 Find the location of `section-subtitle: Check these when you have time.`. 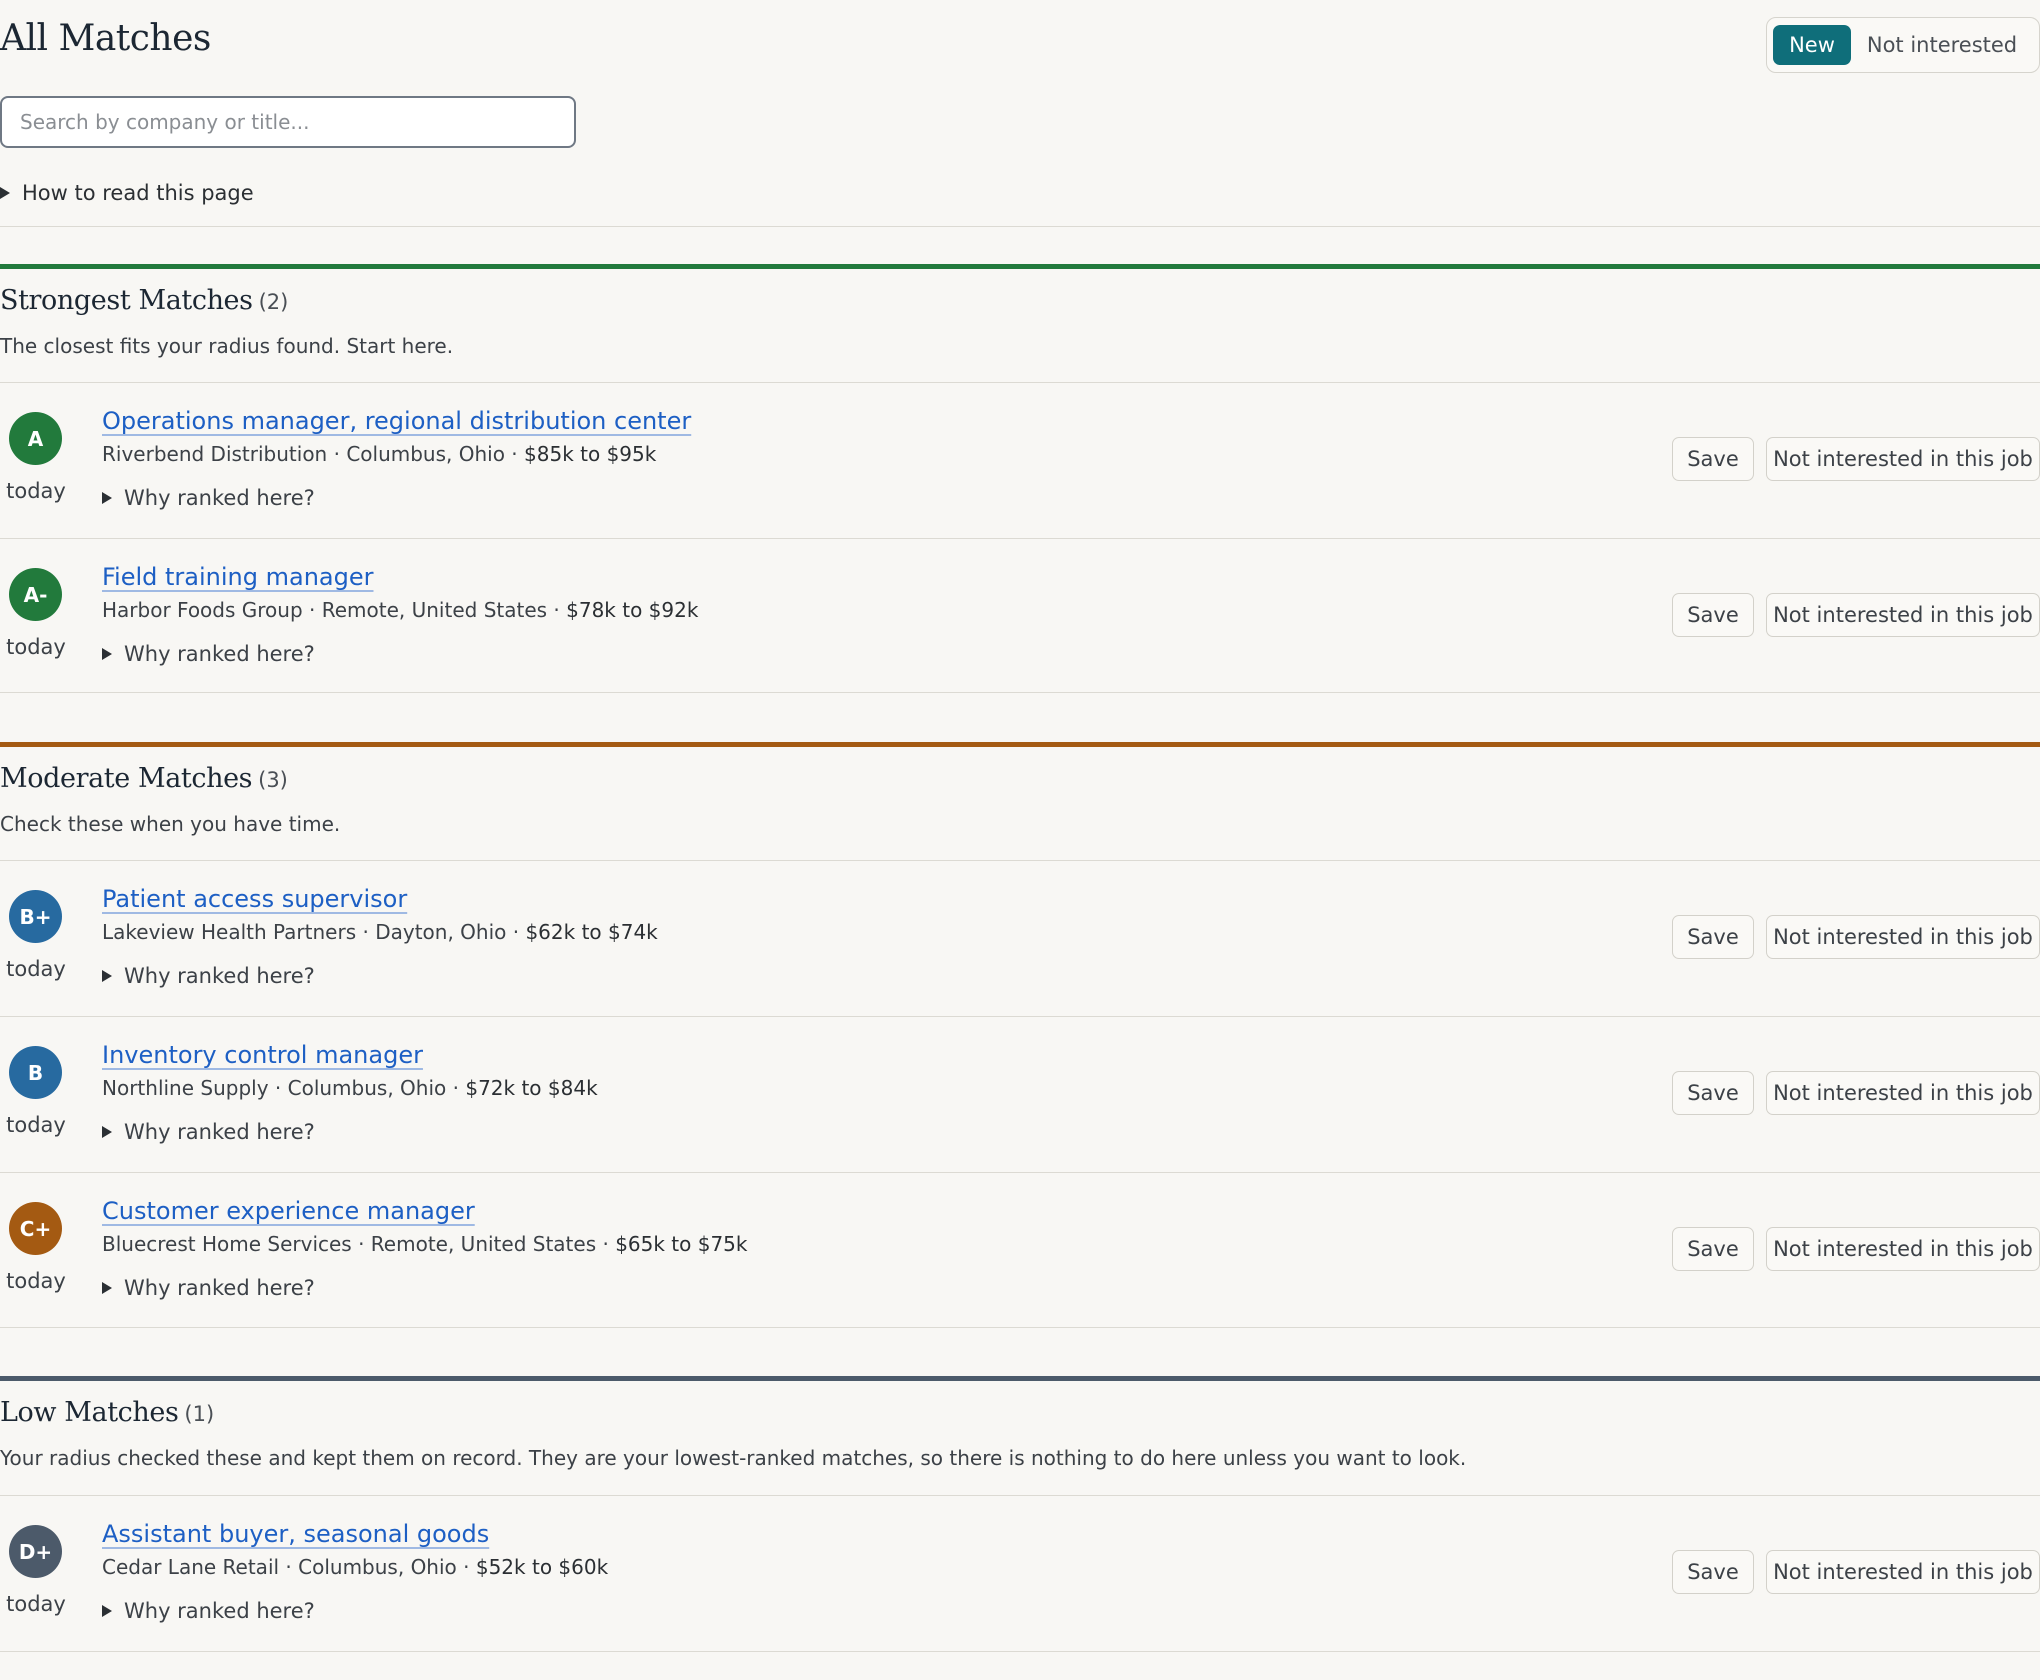

section-subtitle: Check these when you have time. is located at coordinates (170, 824).